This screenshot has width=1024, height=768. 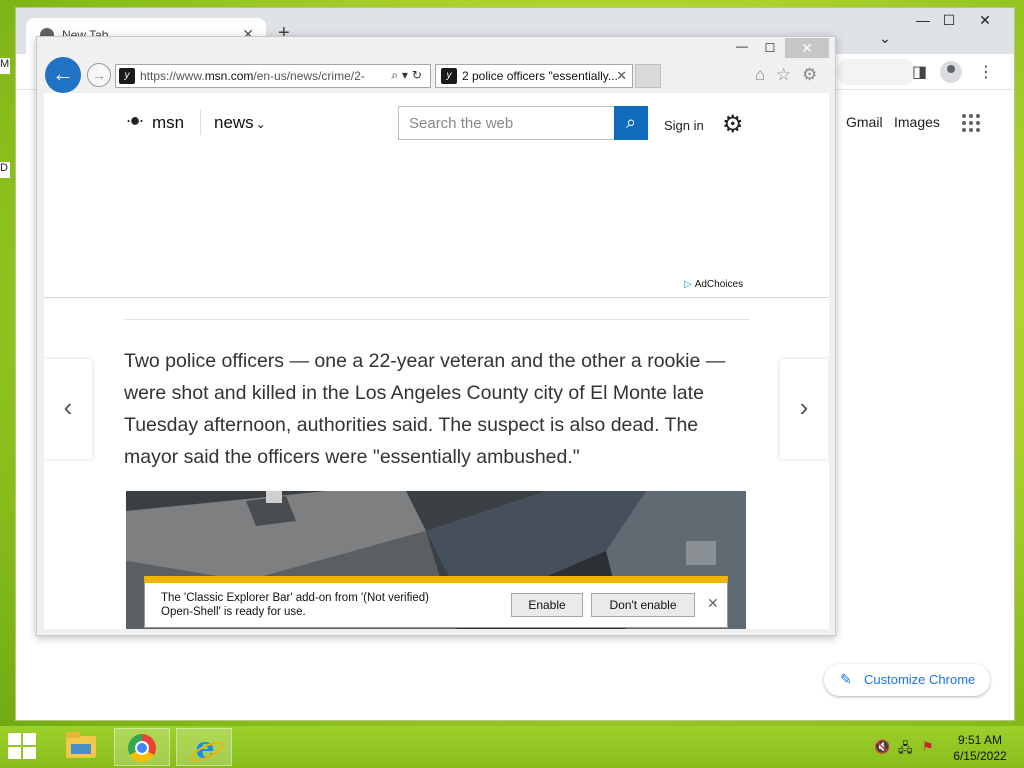 What do you see at coordinates (905, 750) in the screenshot?
I see `network-icon: 🖧` at bounding box center [905, 750].